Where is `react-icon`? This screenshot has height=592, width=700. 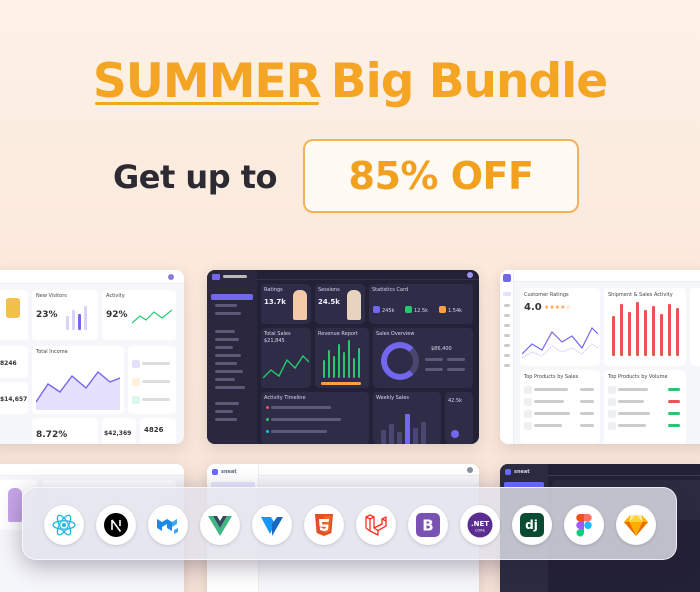
react-icon is located at coordinates (64, 525).